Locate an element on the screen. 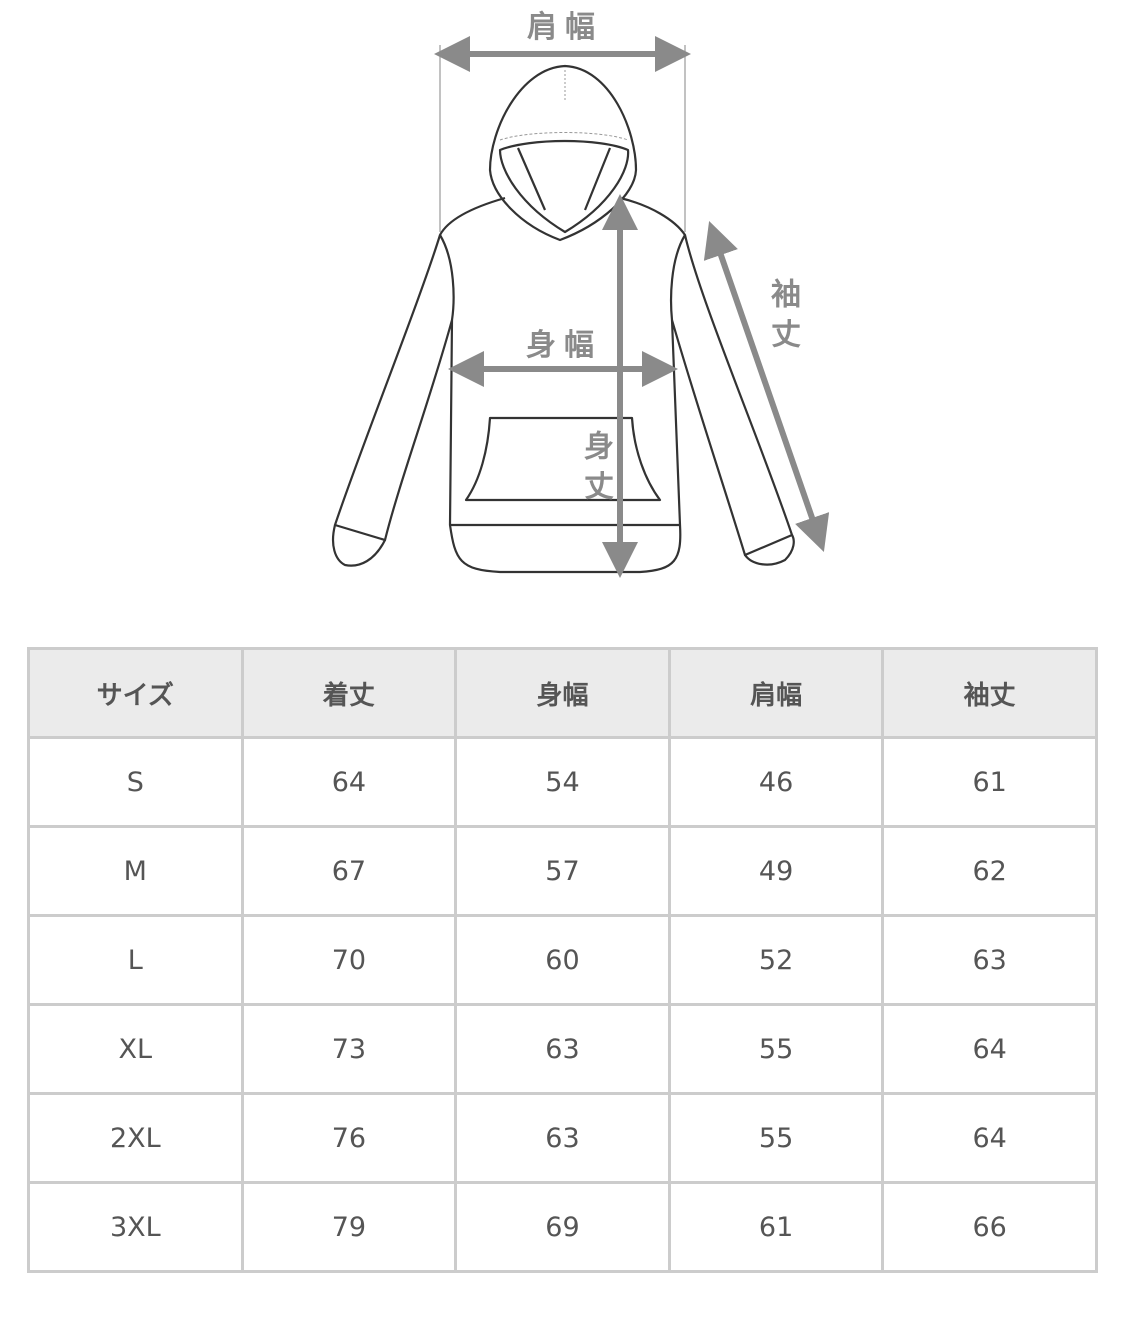 The width and height of the screenshot is (1125, 1343). measurement-cell: 67 is located at coordinates (349, 871).